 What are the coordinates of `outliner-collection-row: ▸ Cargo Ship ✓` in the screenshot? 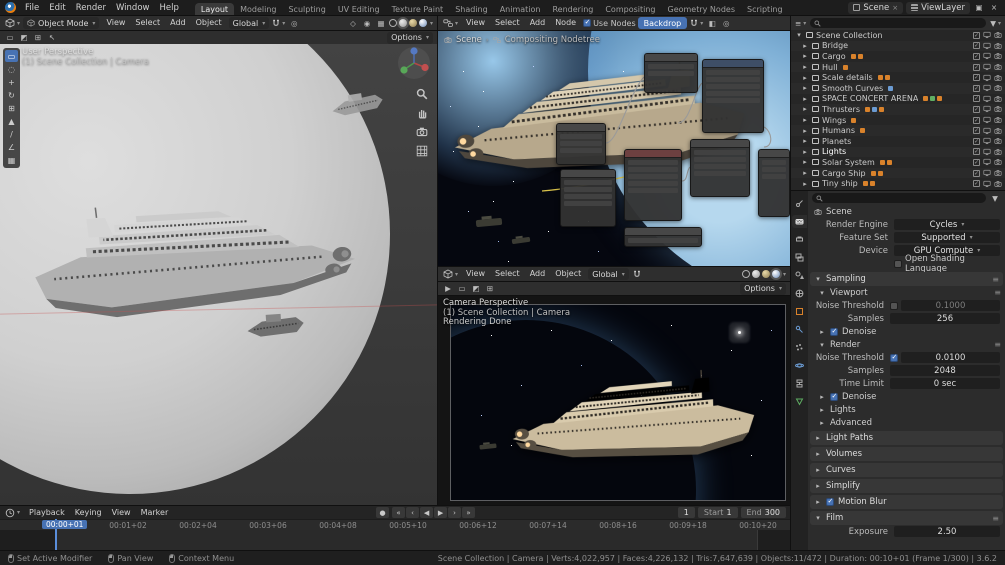 It's located at (898, 173).